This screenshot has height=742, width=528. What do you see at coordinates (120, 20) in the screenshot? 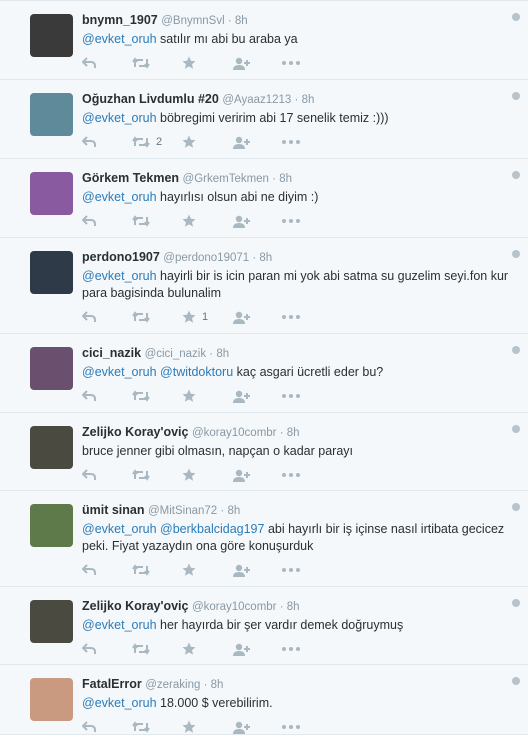
I see `user-name: bnymn_1907` at bounding box center [120, 20].